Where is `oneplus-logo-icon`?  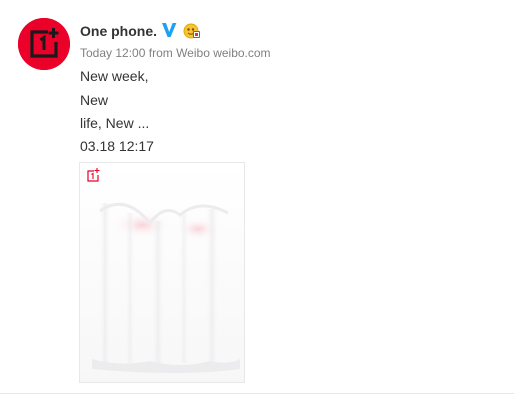
oneplus-logo-icon is located at coordinates (44, 44).